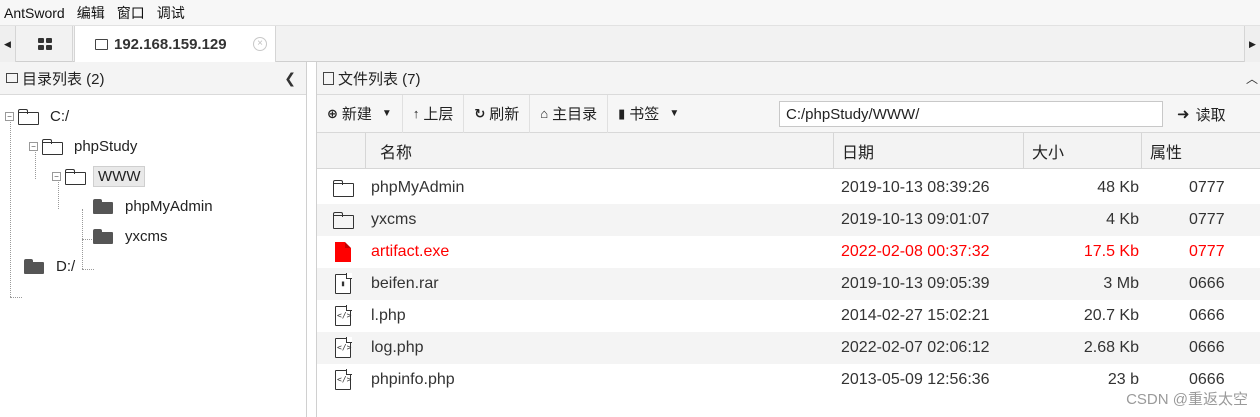  I want to click on file-name: phpinfo.php, so click(413, 379).